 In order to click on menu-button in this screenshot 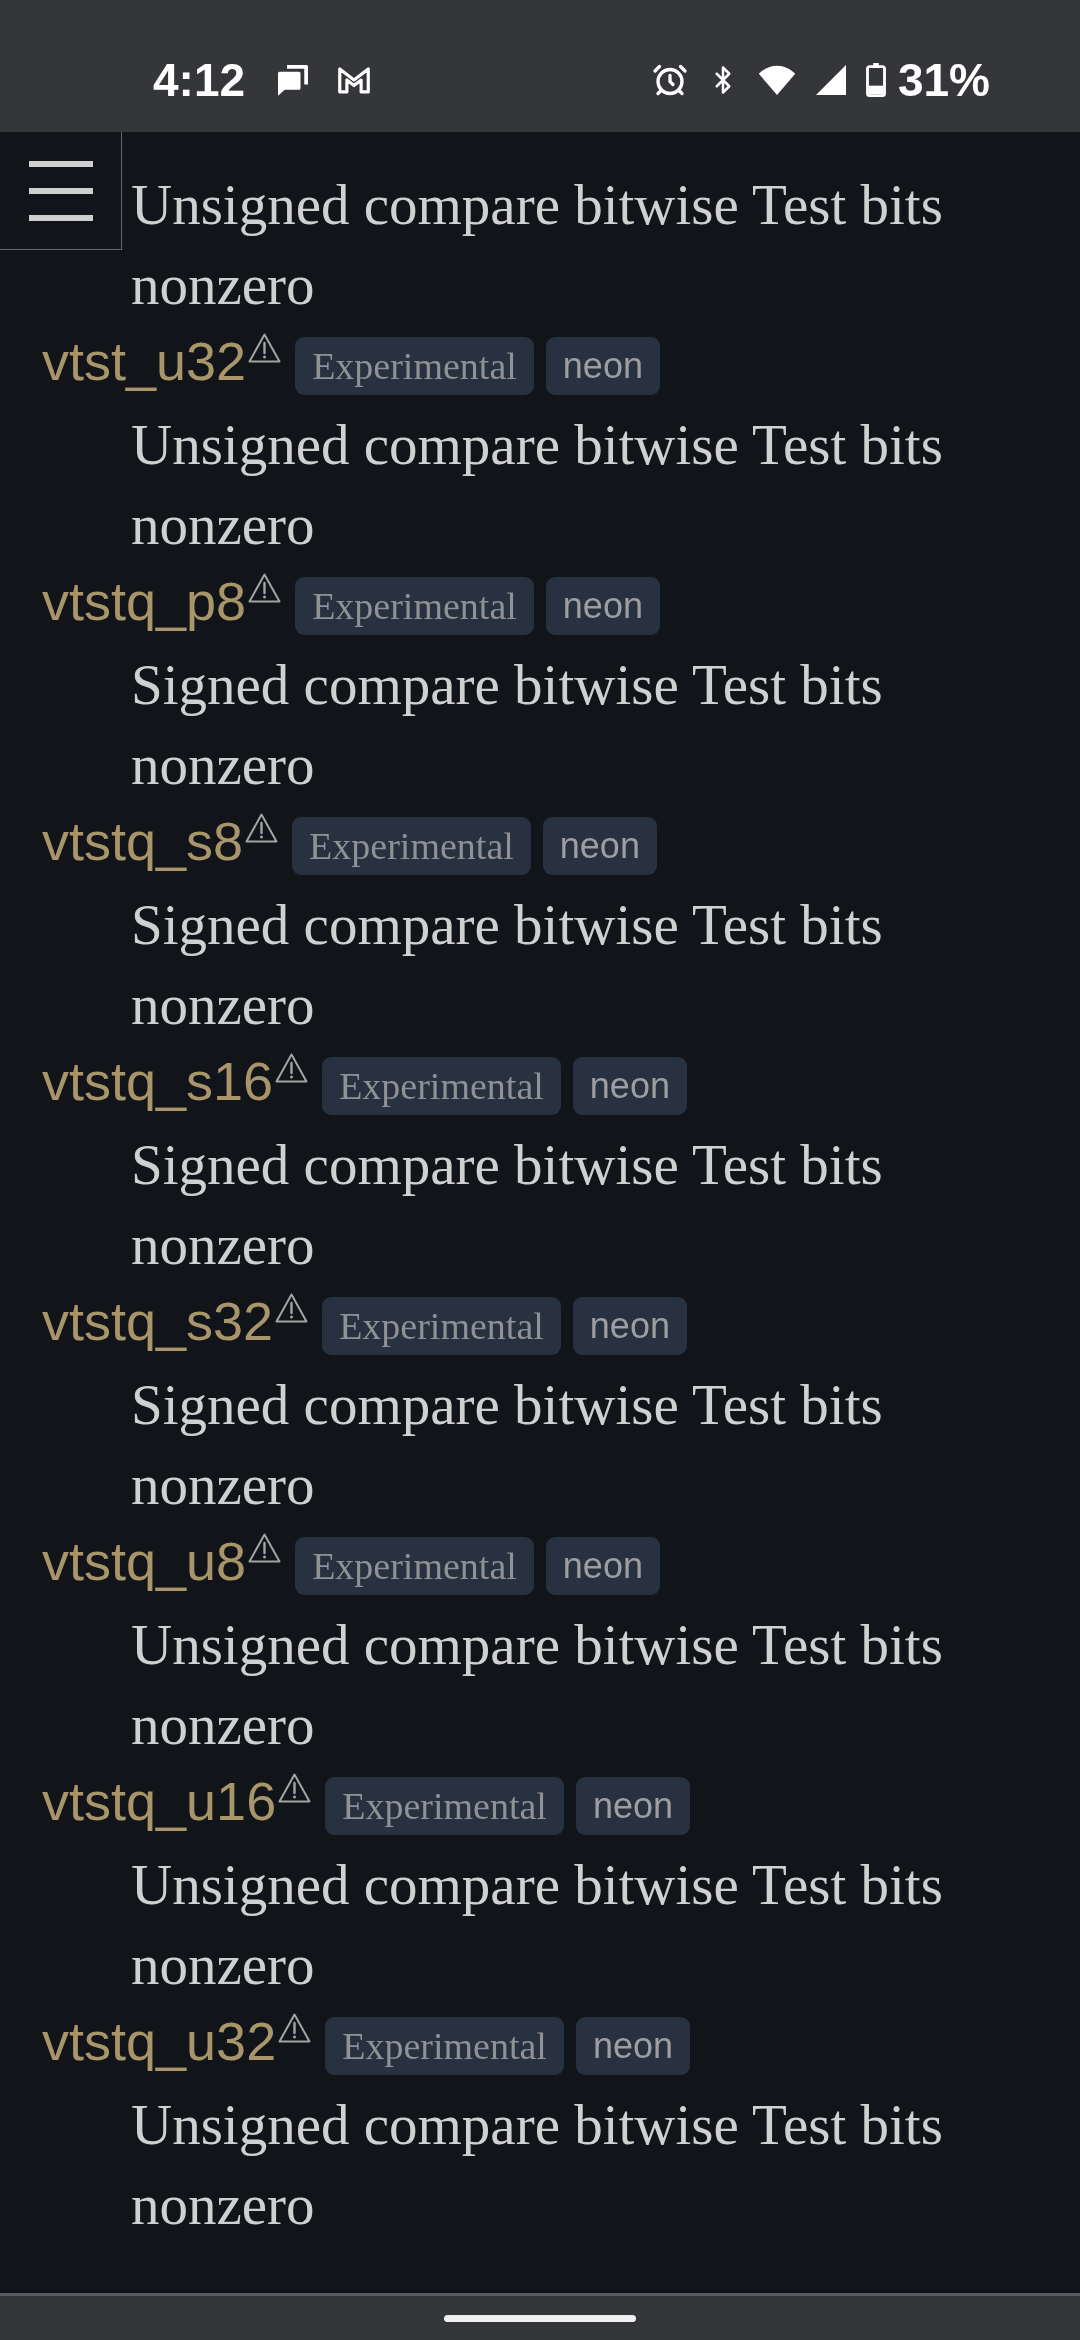, I will do `click(61, 191)`.